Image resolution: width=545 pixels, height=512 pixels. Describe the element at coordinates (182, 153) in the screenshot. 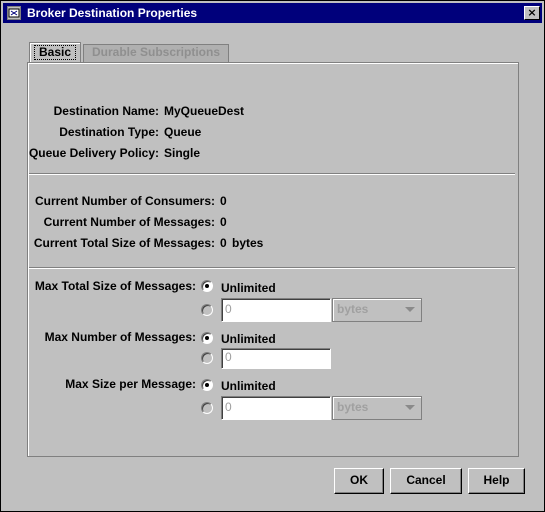

I see `queue-delivery-policy-value: Single` at that location.